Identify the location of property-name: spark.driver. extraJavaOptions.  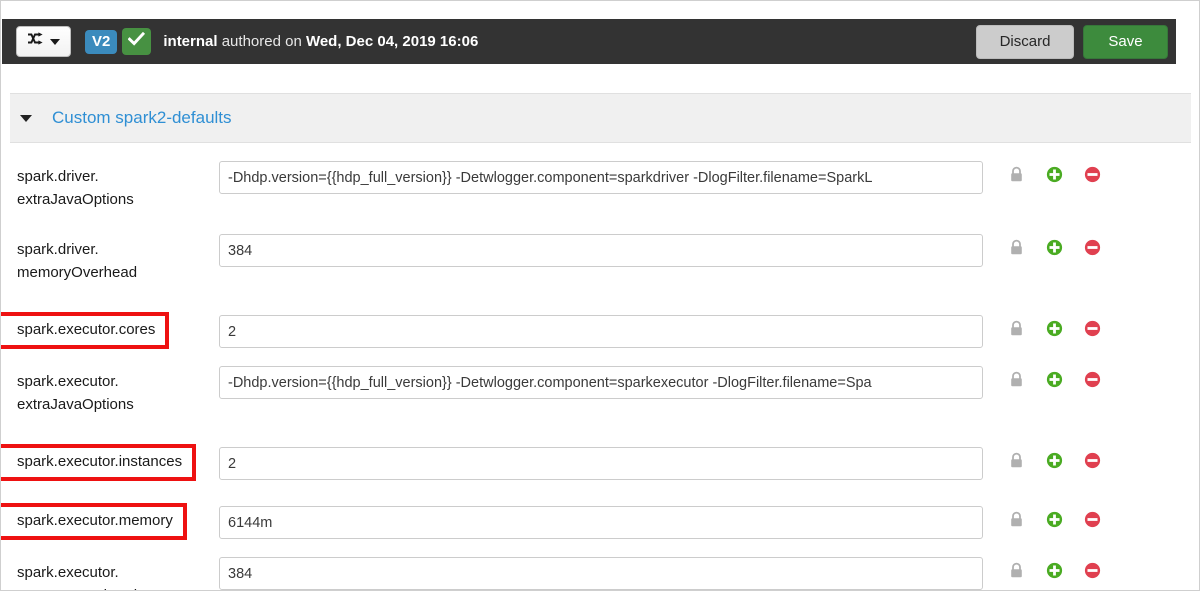
(75, 188).